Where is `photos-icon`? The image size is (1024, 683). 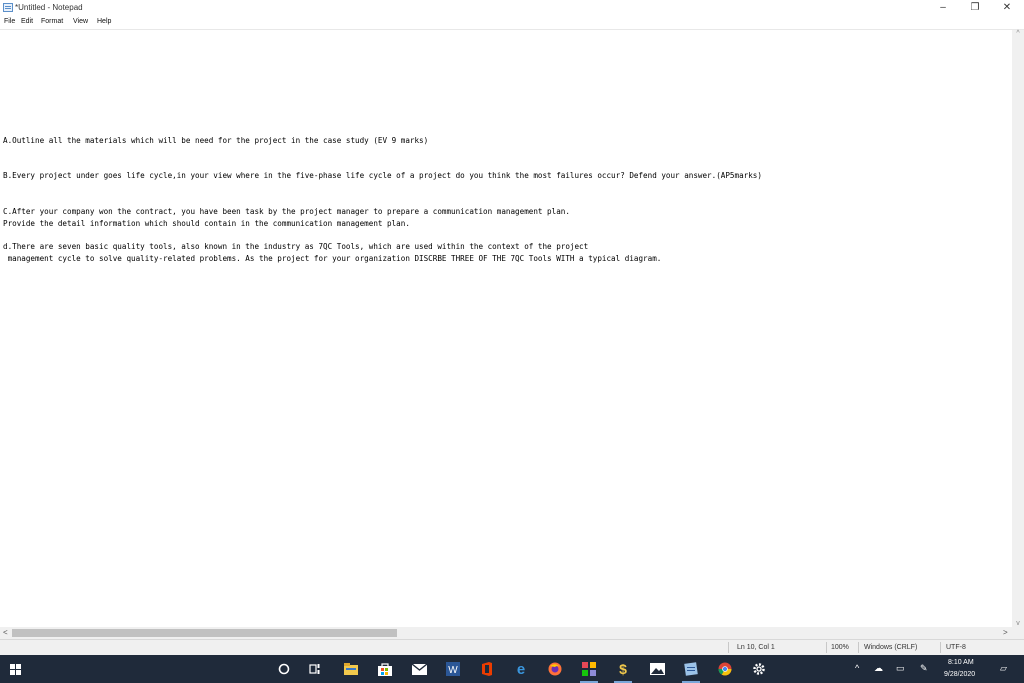
photos-icon is located at coordinates (657, 669).